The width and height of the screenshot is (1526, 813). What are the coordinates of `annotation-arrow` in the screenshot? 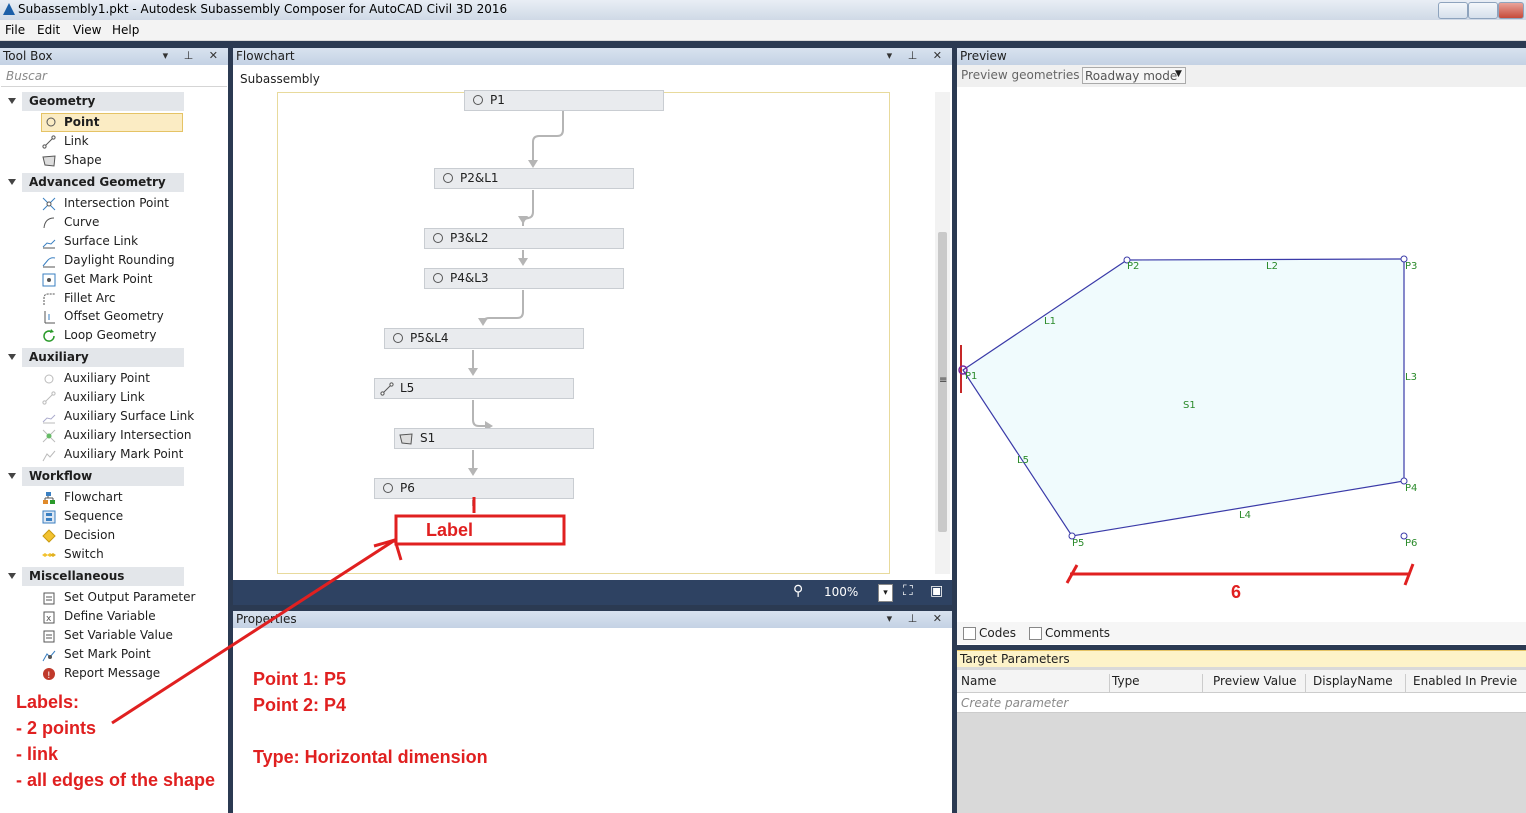 It's located at (253, 631).